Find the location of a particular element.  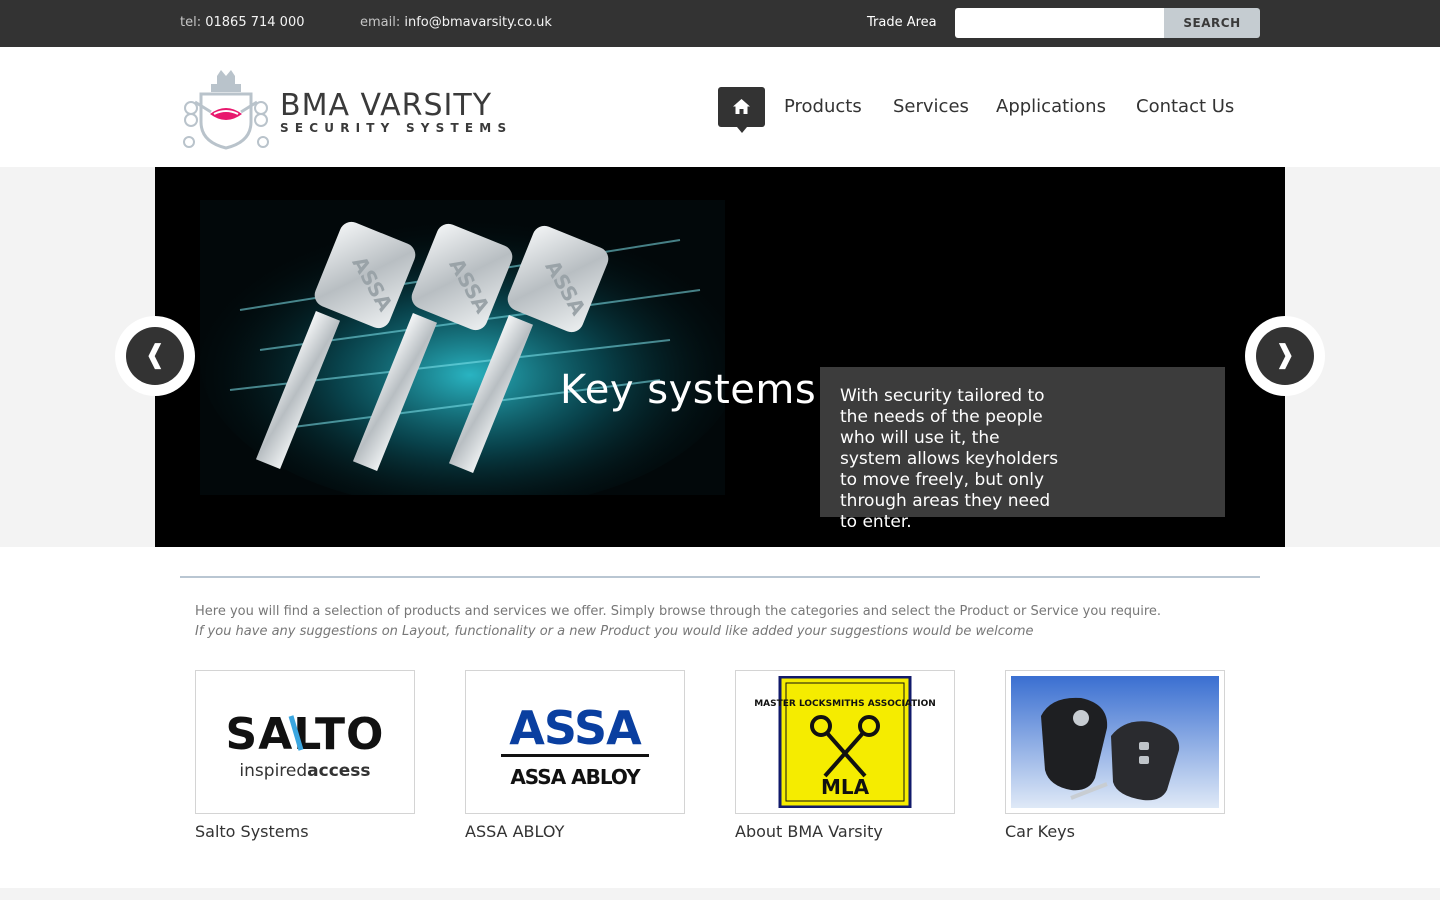

nav-contact-us: Contact Us is located at coordinates (1185, 106).